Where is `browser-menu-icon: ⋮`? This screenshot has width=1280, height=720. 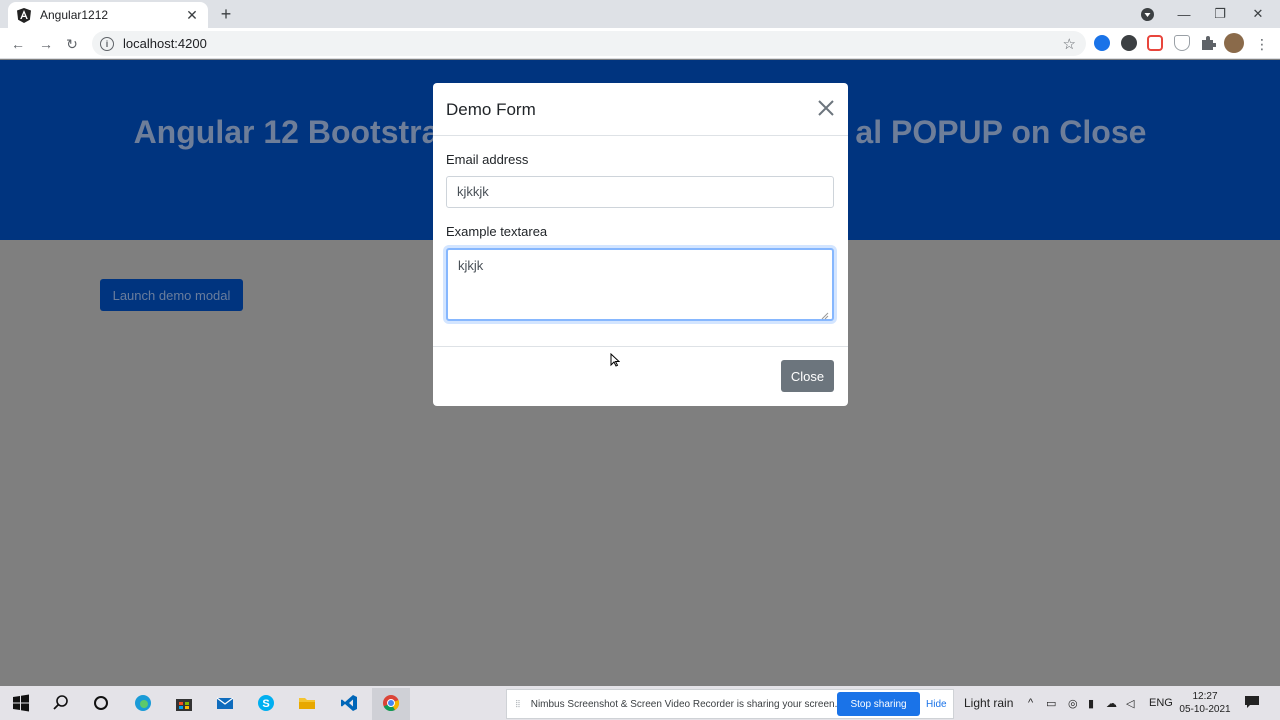
browser-menu-icon: ⋮ is located at coordinates (1262, 44).